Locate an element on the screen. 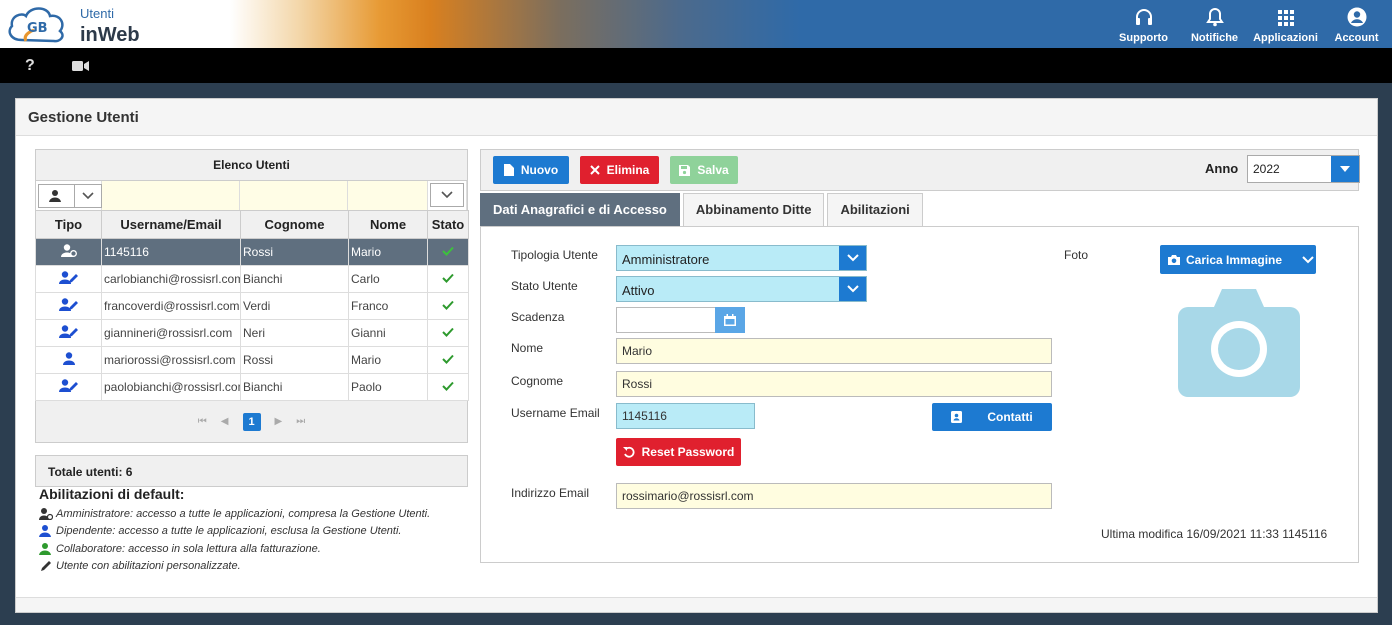  collaborator-user-icon is located at coordinates (45, 548).